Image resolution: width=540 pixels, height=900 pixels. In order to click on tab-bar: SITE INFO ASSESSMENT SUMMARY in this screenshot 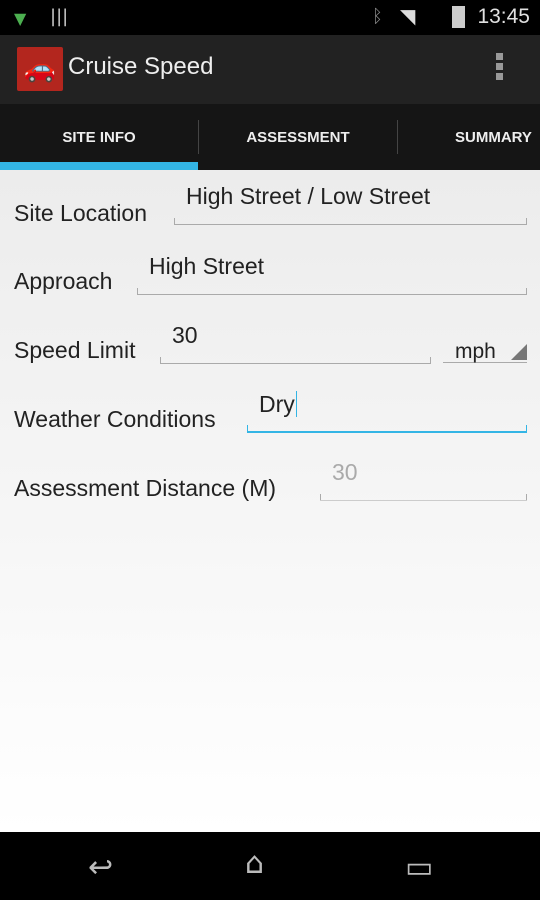, I will do `click(270, 137)`.